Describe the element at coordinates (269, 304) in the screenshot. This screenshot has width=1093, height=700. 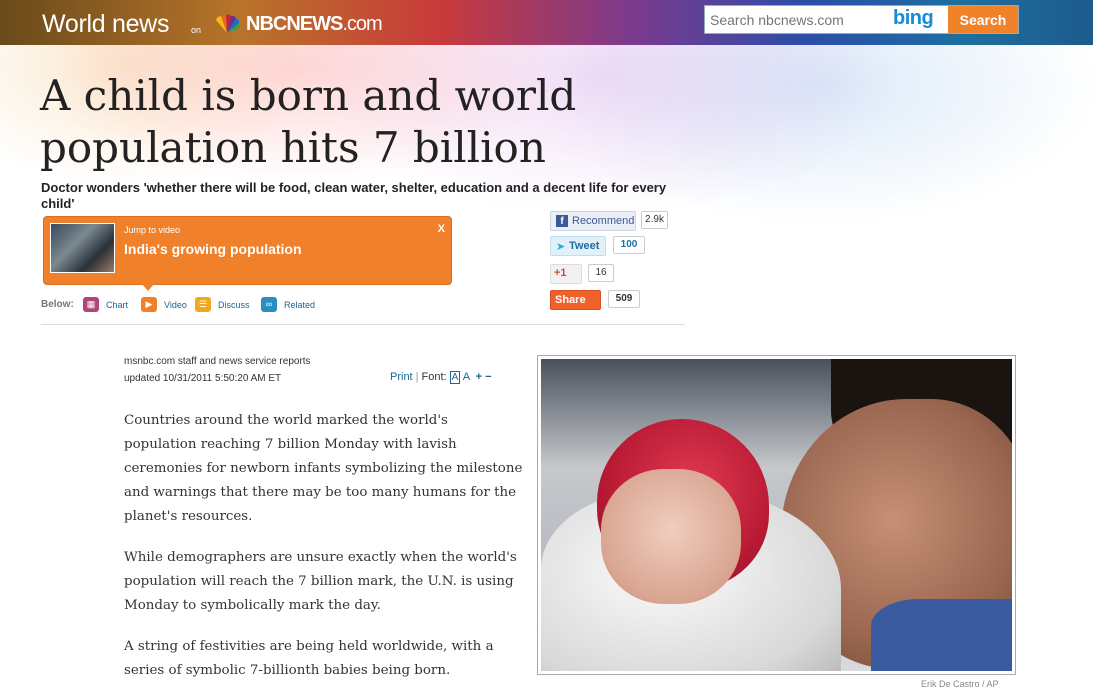
I see `related-icon: ∞` at that location.